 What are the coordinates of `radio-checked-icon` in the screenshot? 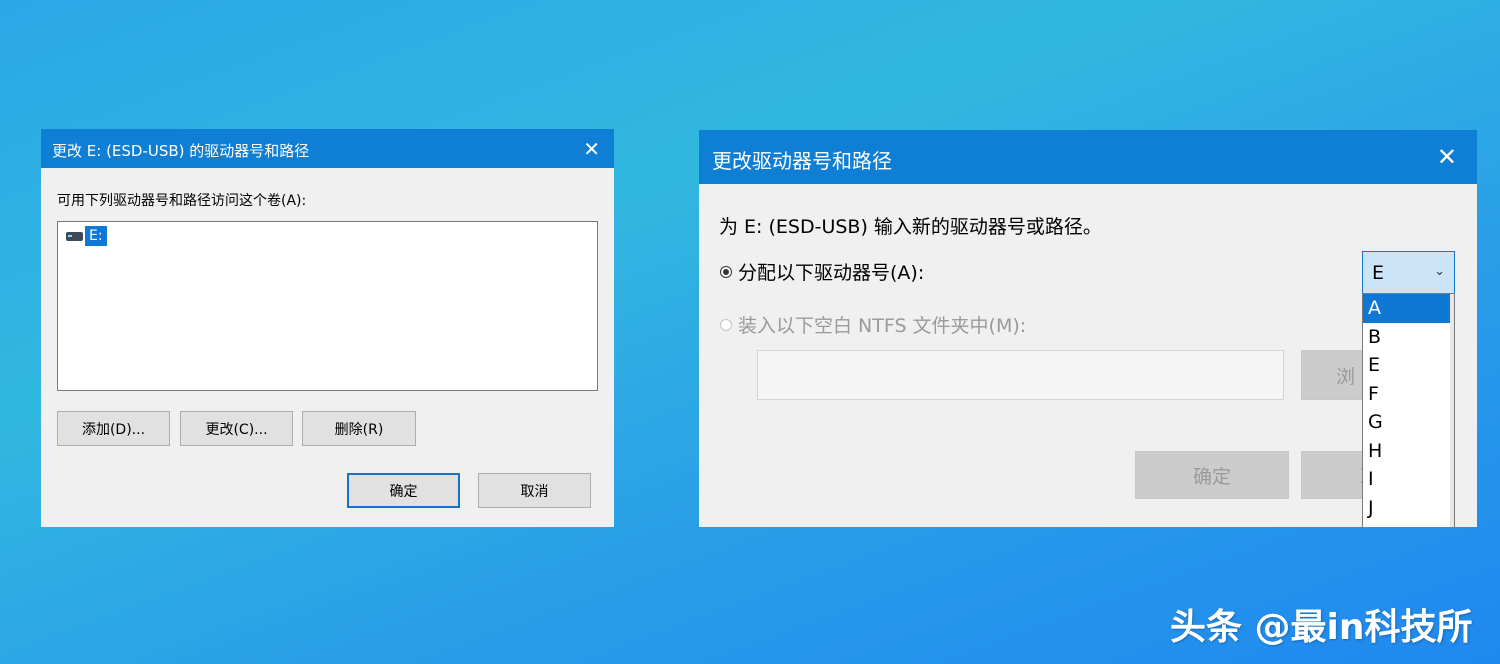 It's located at (726, 271).